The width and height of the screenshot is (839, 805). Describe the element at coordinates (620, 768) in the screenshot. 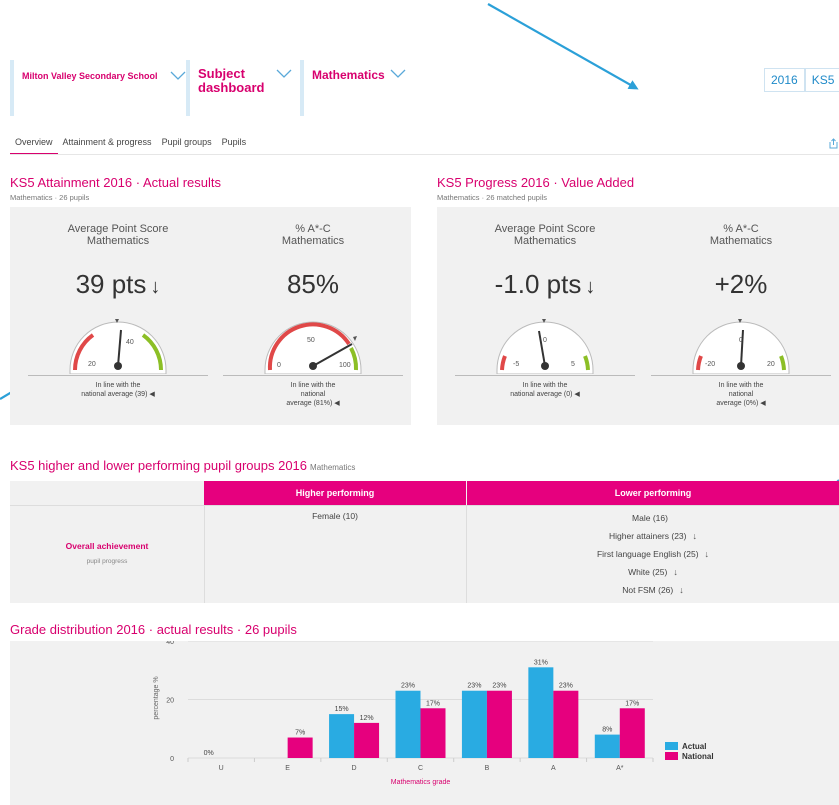

I see `x-tick-label: A*` at that location.